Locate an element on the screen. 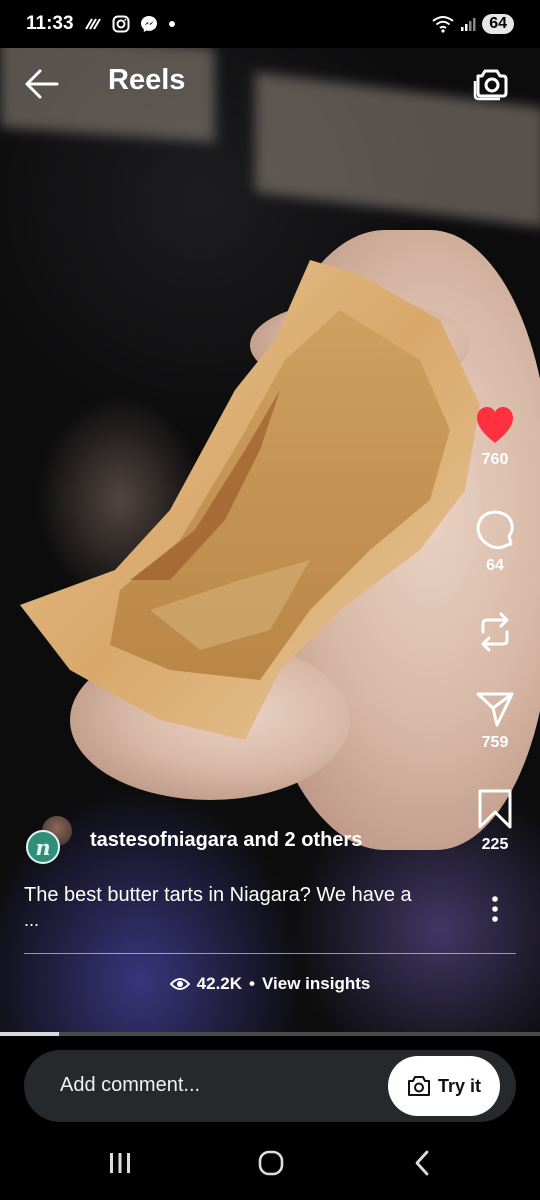 Image resolution: width=540 pixels, height=1200 pixels. author-avatar: n is located at coordinates (43, 847).